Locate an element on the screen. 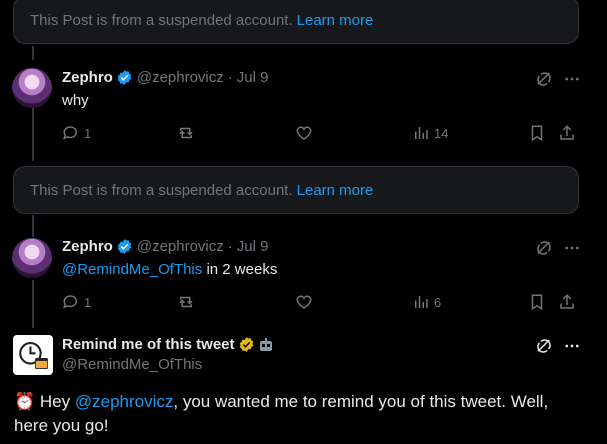 The height and width of the screenshot is (444, 607). post-actions: 1 14 is located at coordinates (322, 134).